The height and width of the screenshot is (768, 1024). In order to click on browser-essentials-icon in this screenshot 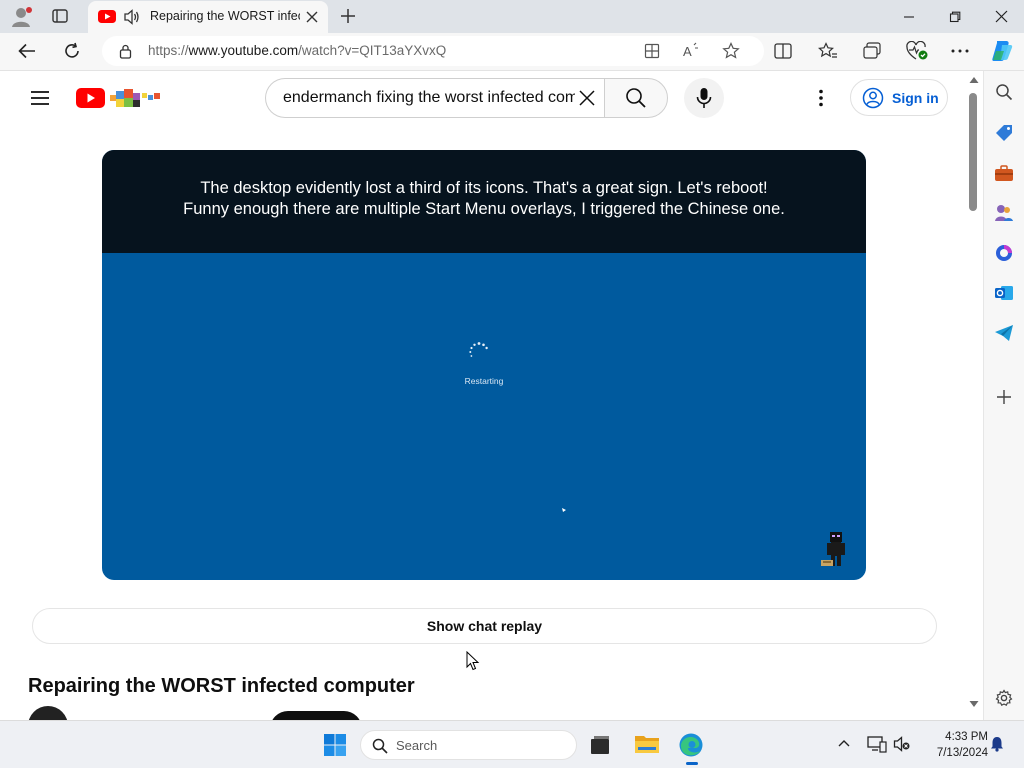, I will do `click(917, 51)`.